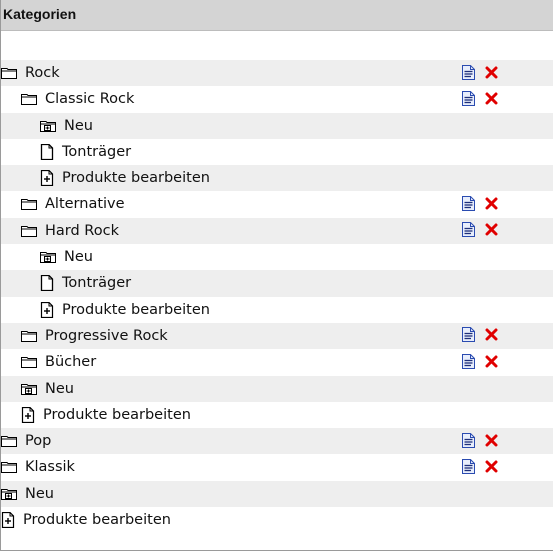  I want to click on category-link-pop: Pop, so click(26, 441).